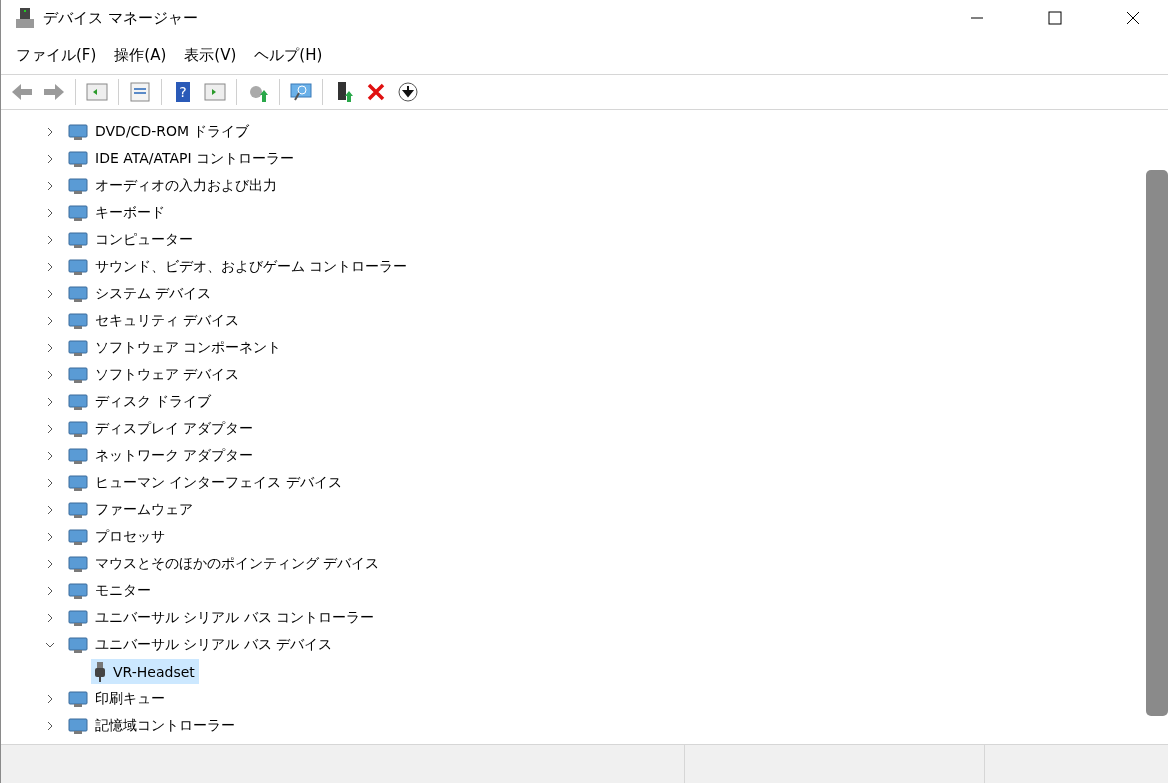  What do you see at coordinates (224, 563) in the screenshot?
I see `tree-item: マウスとそのほかのポインティング デバイス` at bounding box center [224, 563].